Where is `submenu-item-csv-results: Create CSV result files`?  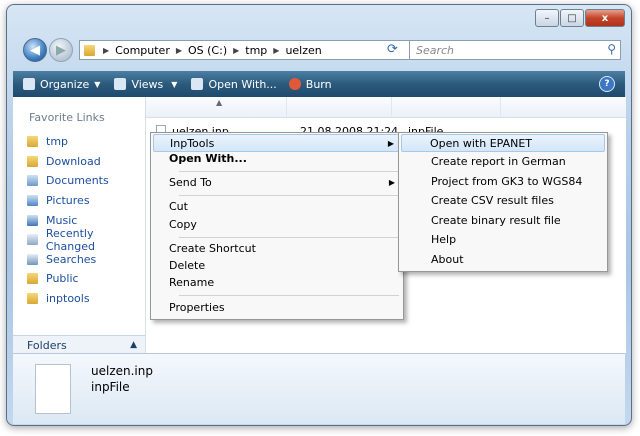
submenu-item-csv-results: Create CSV result files is located at coordinates (503, 201).